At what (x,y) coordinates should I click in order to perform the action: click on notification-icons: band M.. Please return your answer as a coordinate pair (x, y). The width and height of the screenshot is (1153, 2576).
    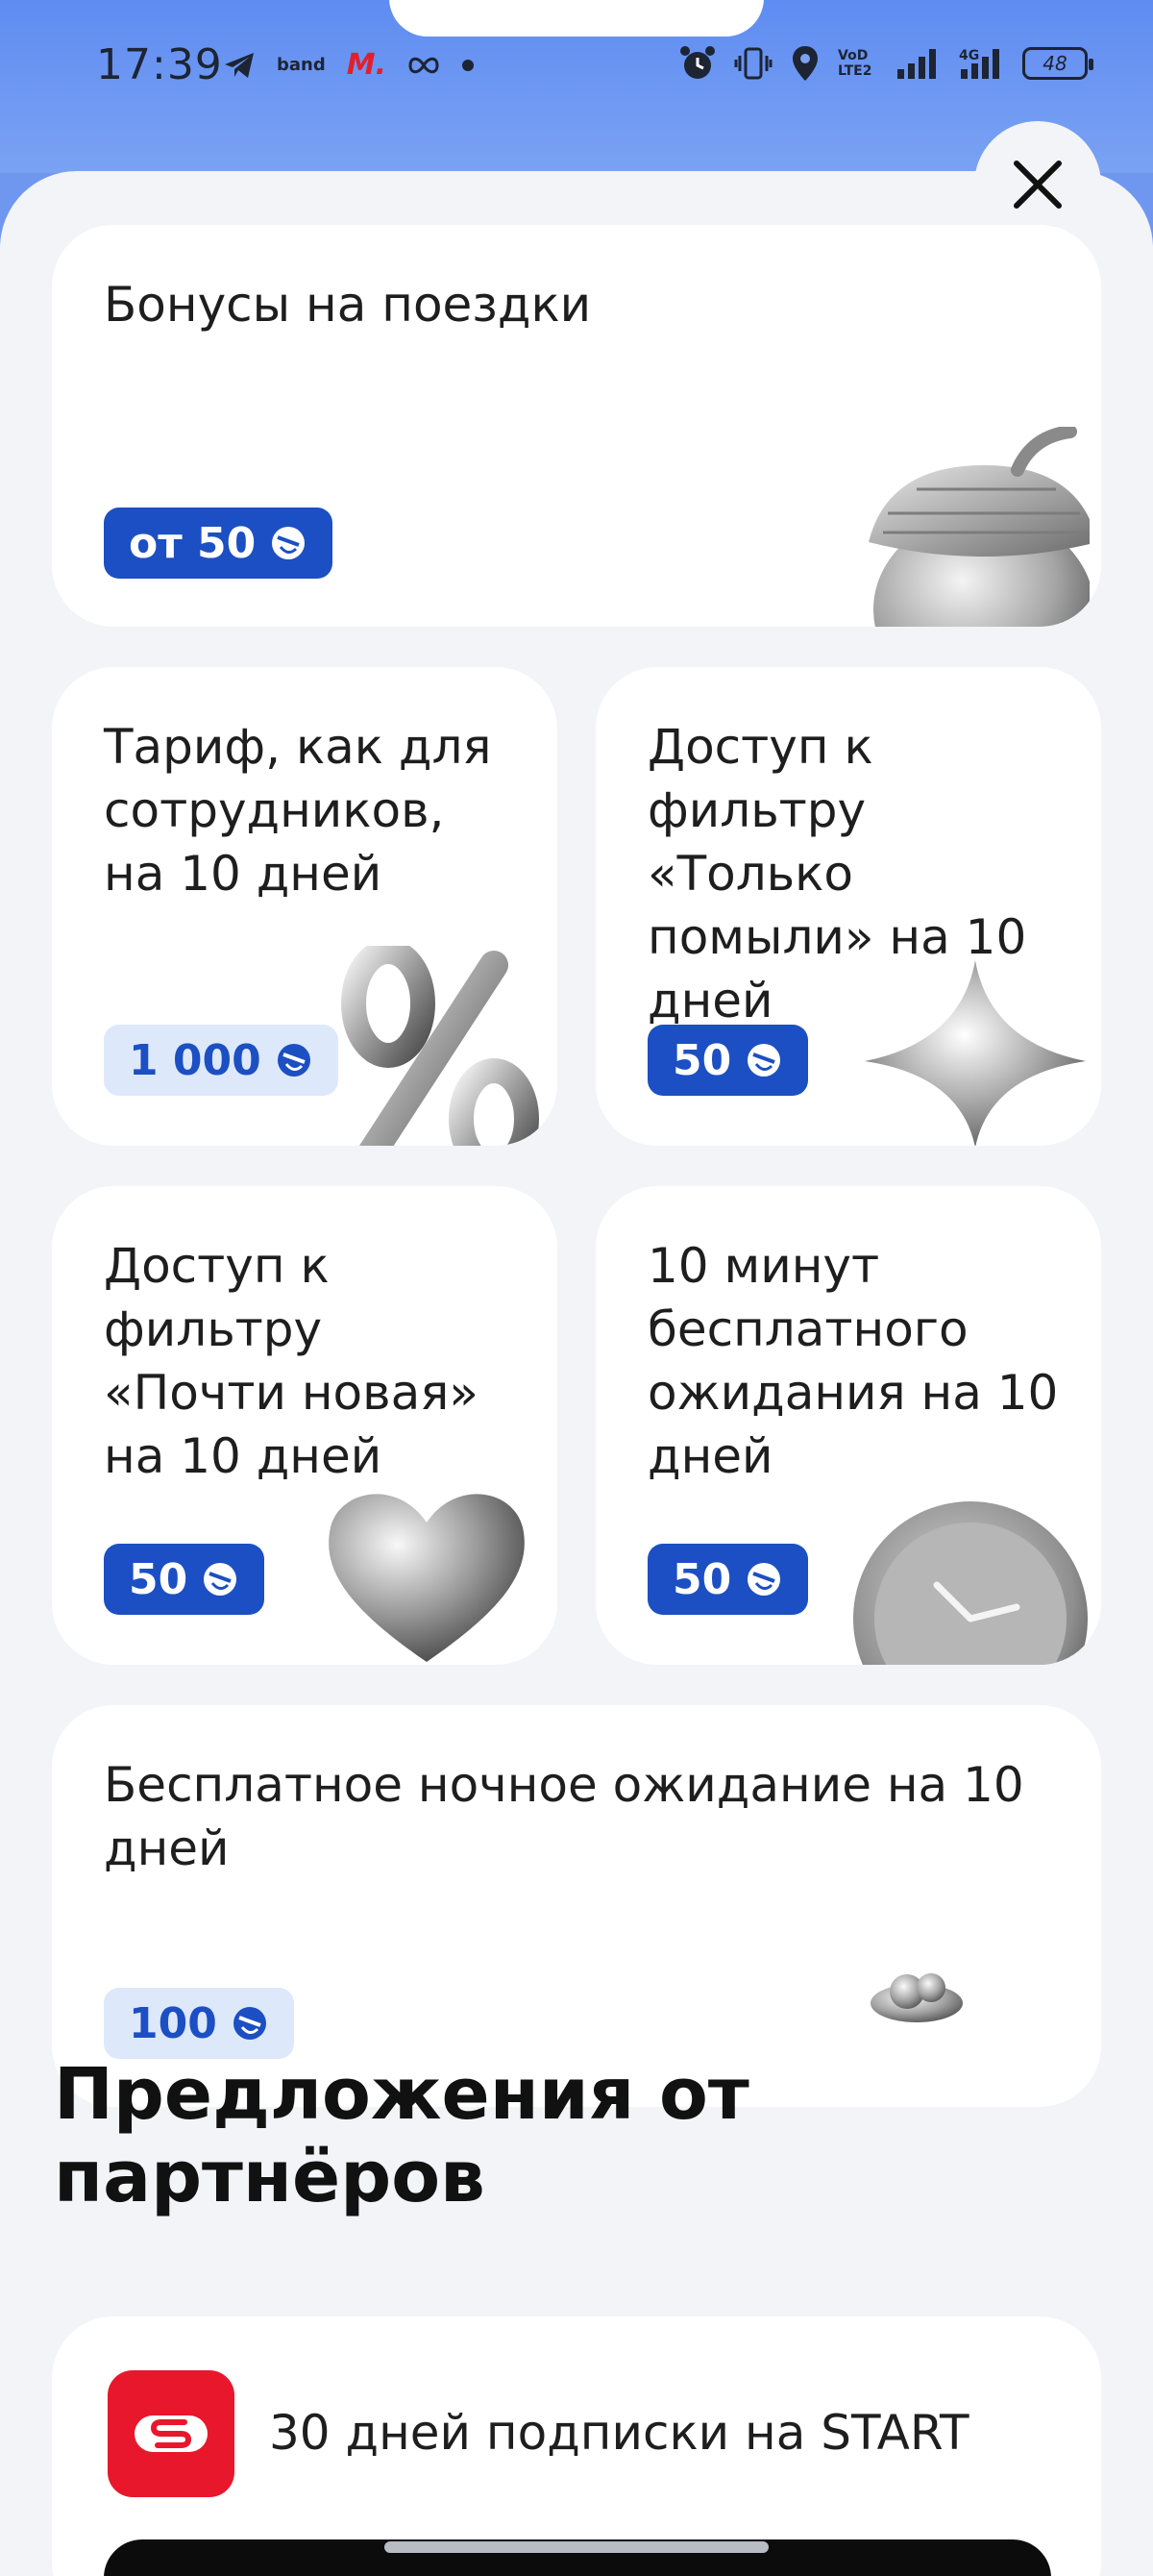
    Looking at the image, I should click on (349, 65).